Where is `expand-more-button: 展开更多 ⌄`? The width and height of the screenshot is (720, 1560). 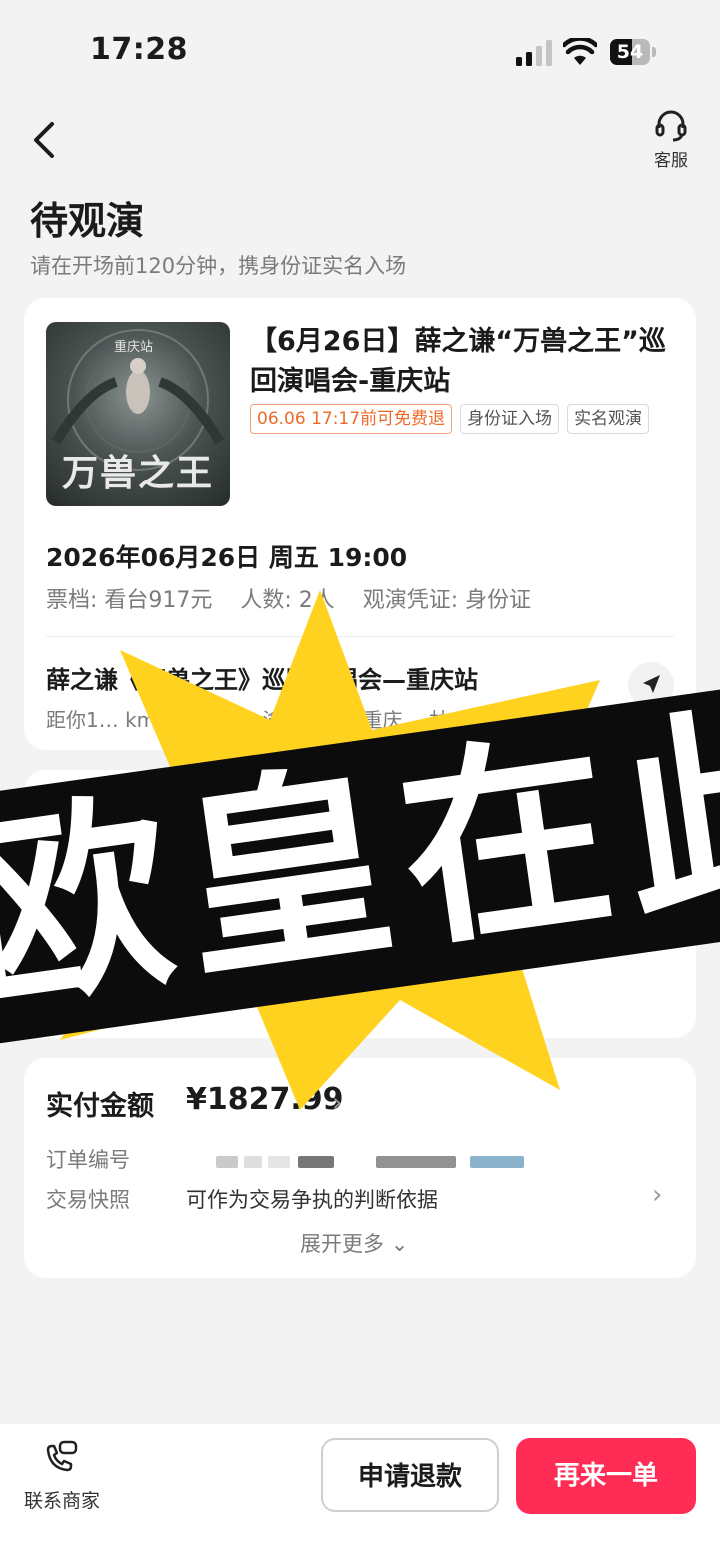 expand-more-button: 展开更多 ⌄ is located at coordinates (354, 1243).